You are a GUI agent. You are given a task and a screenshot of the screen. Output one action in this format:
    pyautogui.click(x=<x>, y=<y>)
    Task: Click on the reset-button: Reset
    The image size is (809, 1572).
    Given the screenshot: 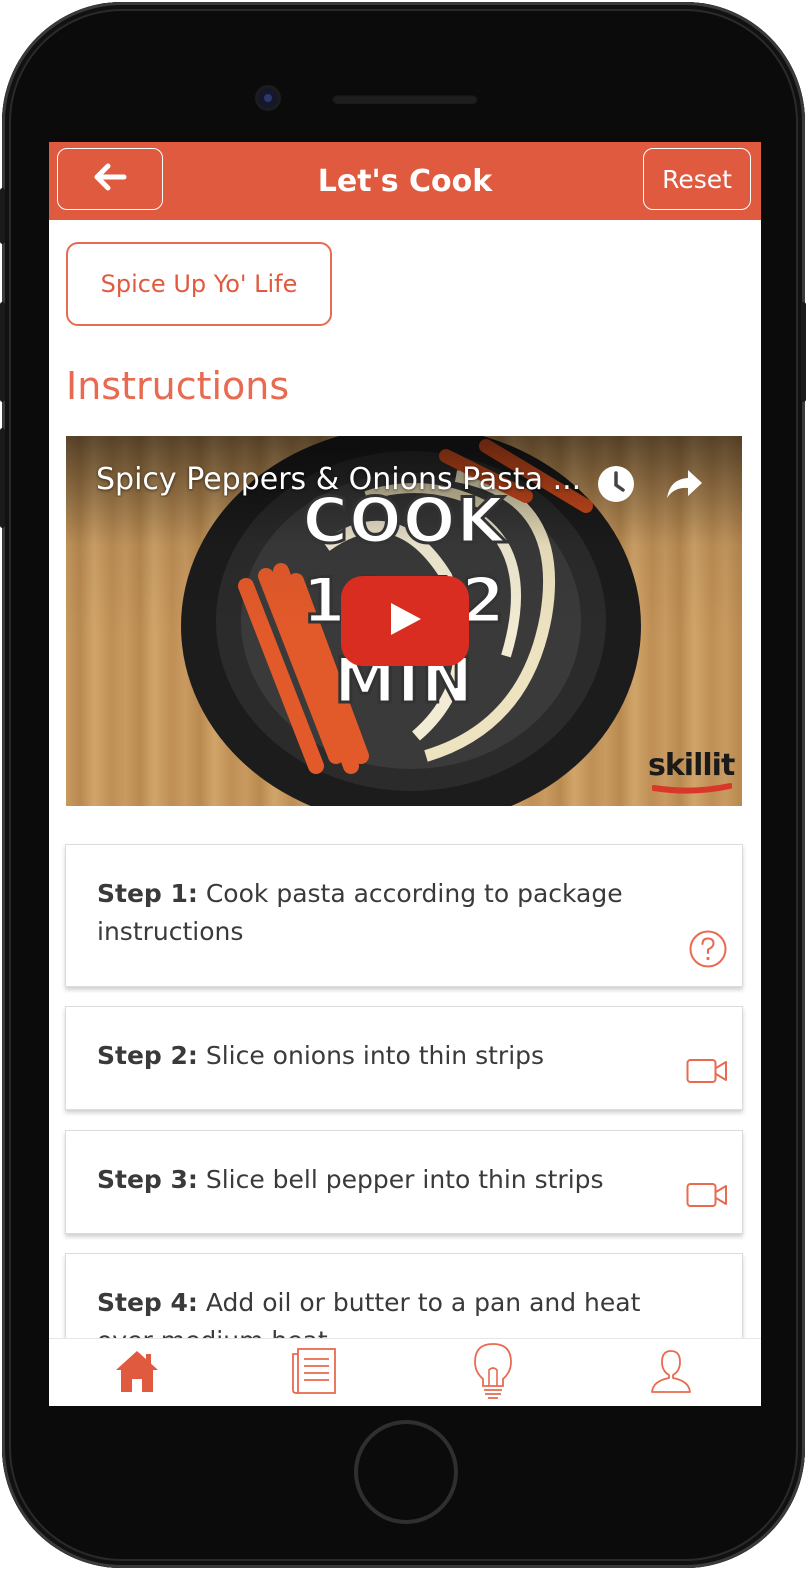 What is the action you would take?
    pyautogui.click(x=697, y=179)
    